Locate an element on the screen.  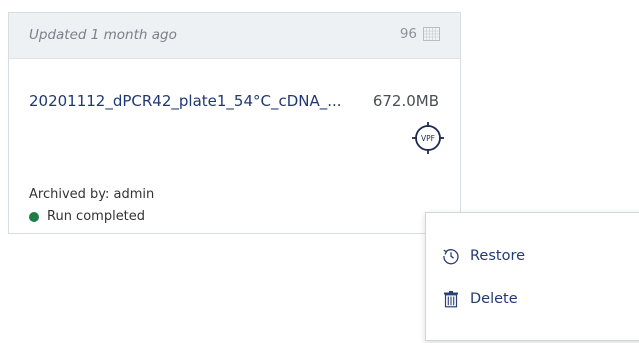
menu-item-delete: Delete is located at coordinates (480, 299).